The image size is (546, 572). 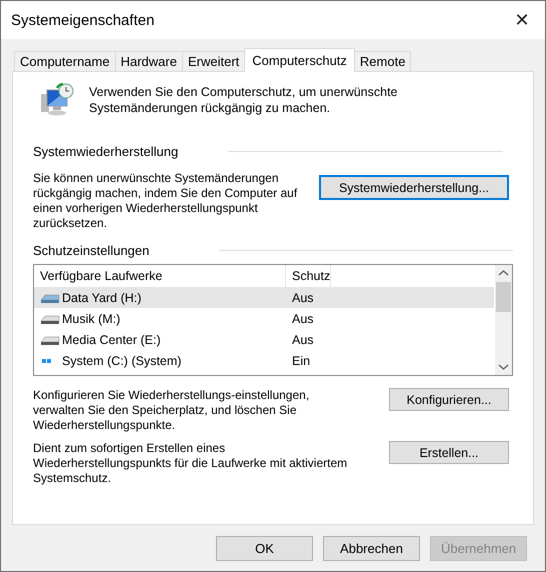 I want to click on tab: Computerschutz, so click(x=299, y=60).